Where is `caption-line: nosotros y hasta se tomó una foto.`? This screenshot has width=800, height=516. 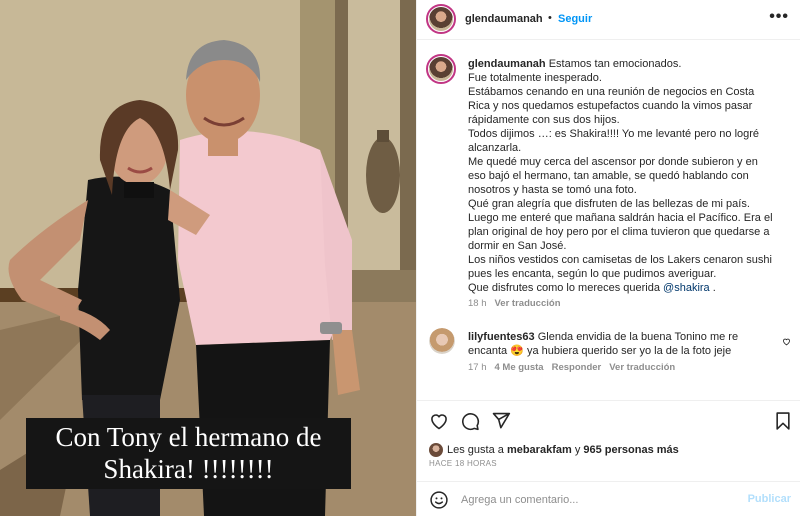
caption-line: nosotros y hasta se tomó una foto. is located at coordinates (552, 190).